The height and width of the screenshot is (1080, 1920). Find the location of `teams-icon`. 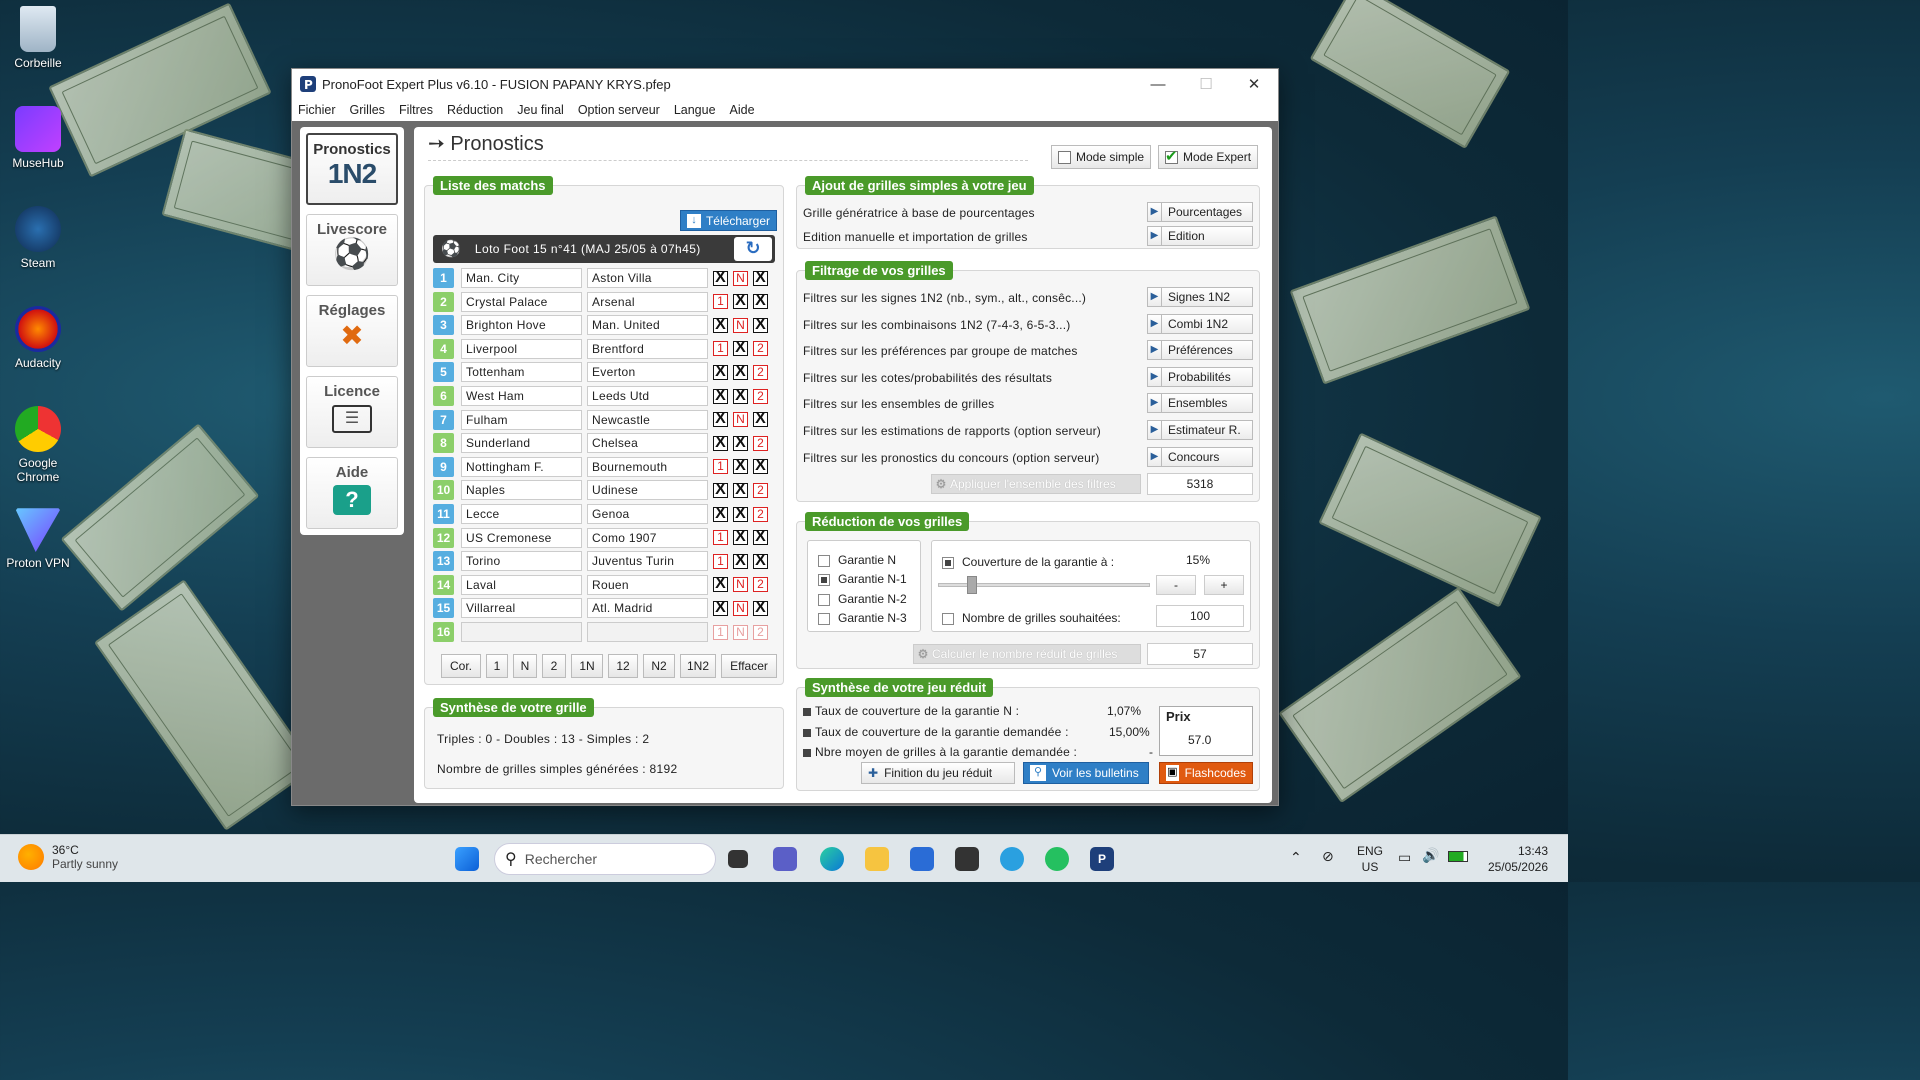

teams-icon is located at coordinates (785, 859).